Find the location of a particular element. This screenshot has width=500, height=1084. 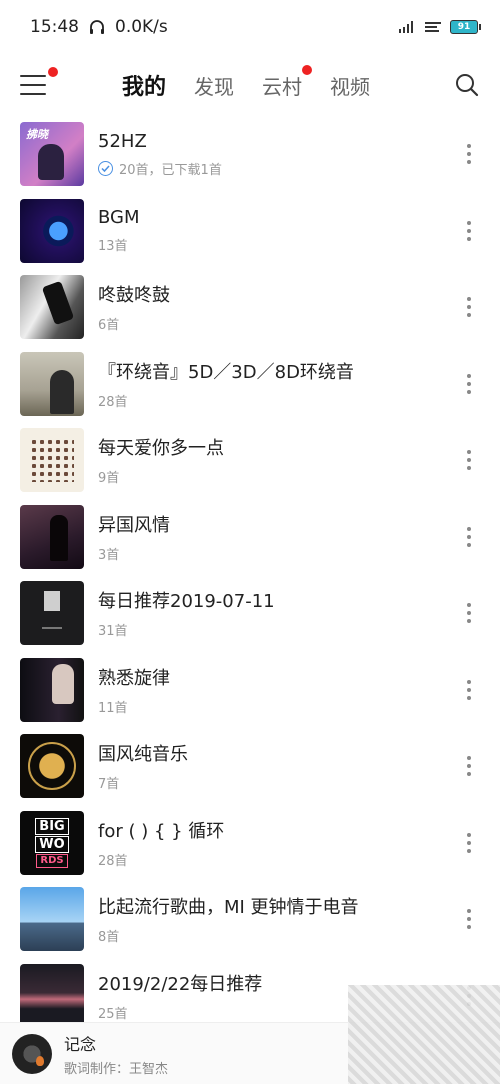

playlist-count: 9首 is located at coordinates (109, 479).